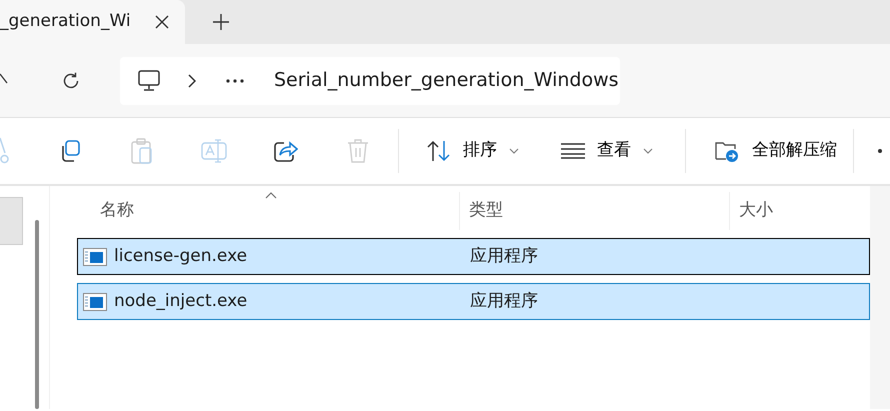 The height and width of the screenshot is (411, 890). Describe the element at coordinates (235, 80) in the screenshot. I see `ellipsis-icon` at that location.